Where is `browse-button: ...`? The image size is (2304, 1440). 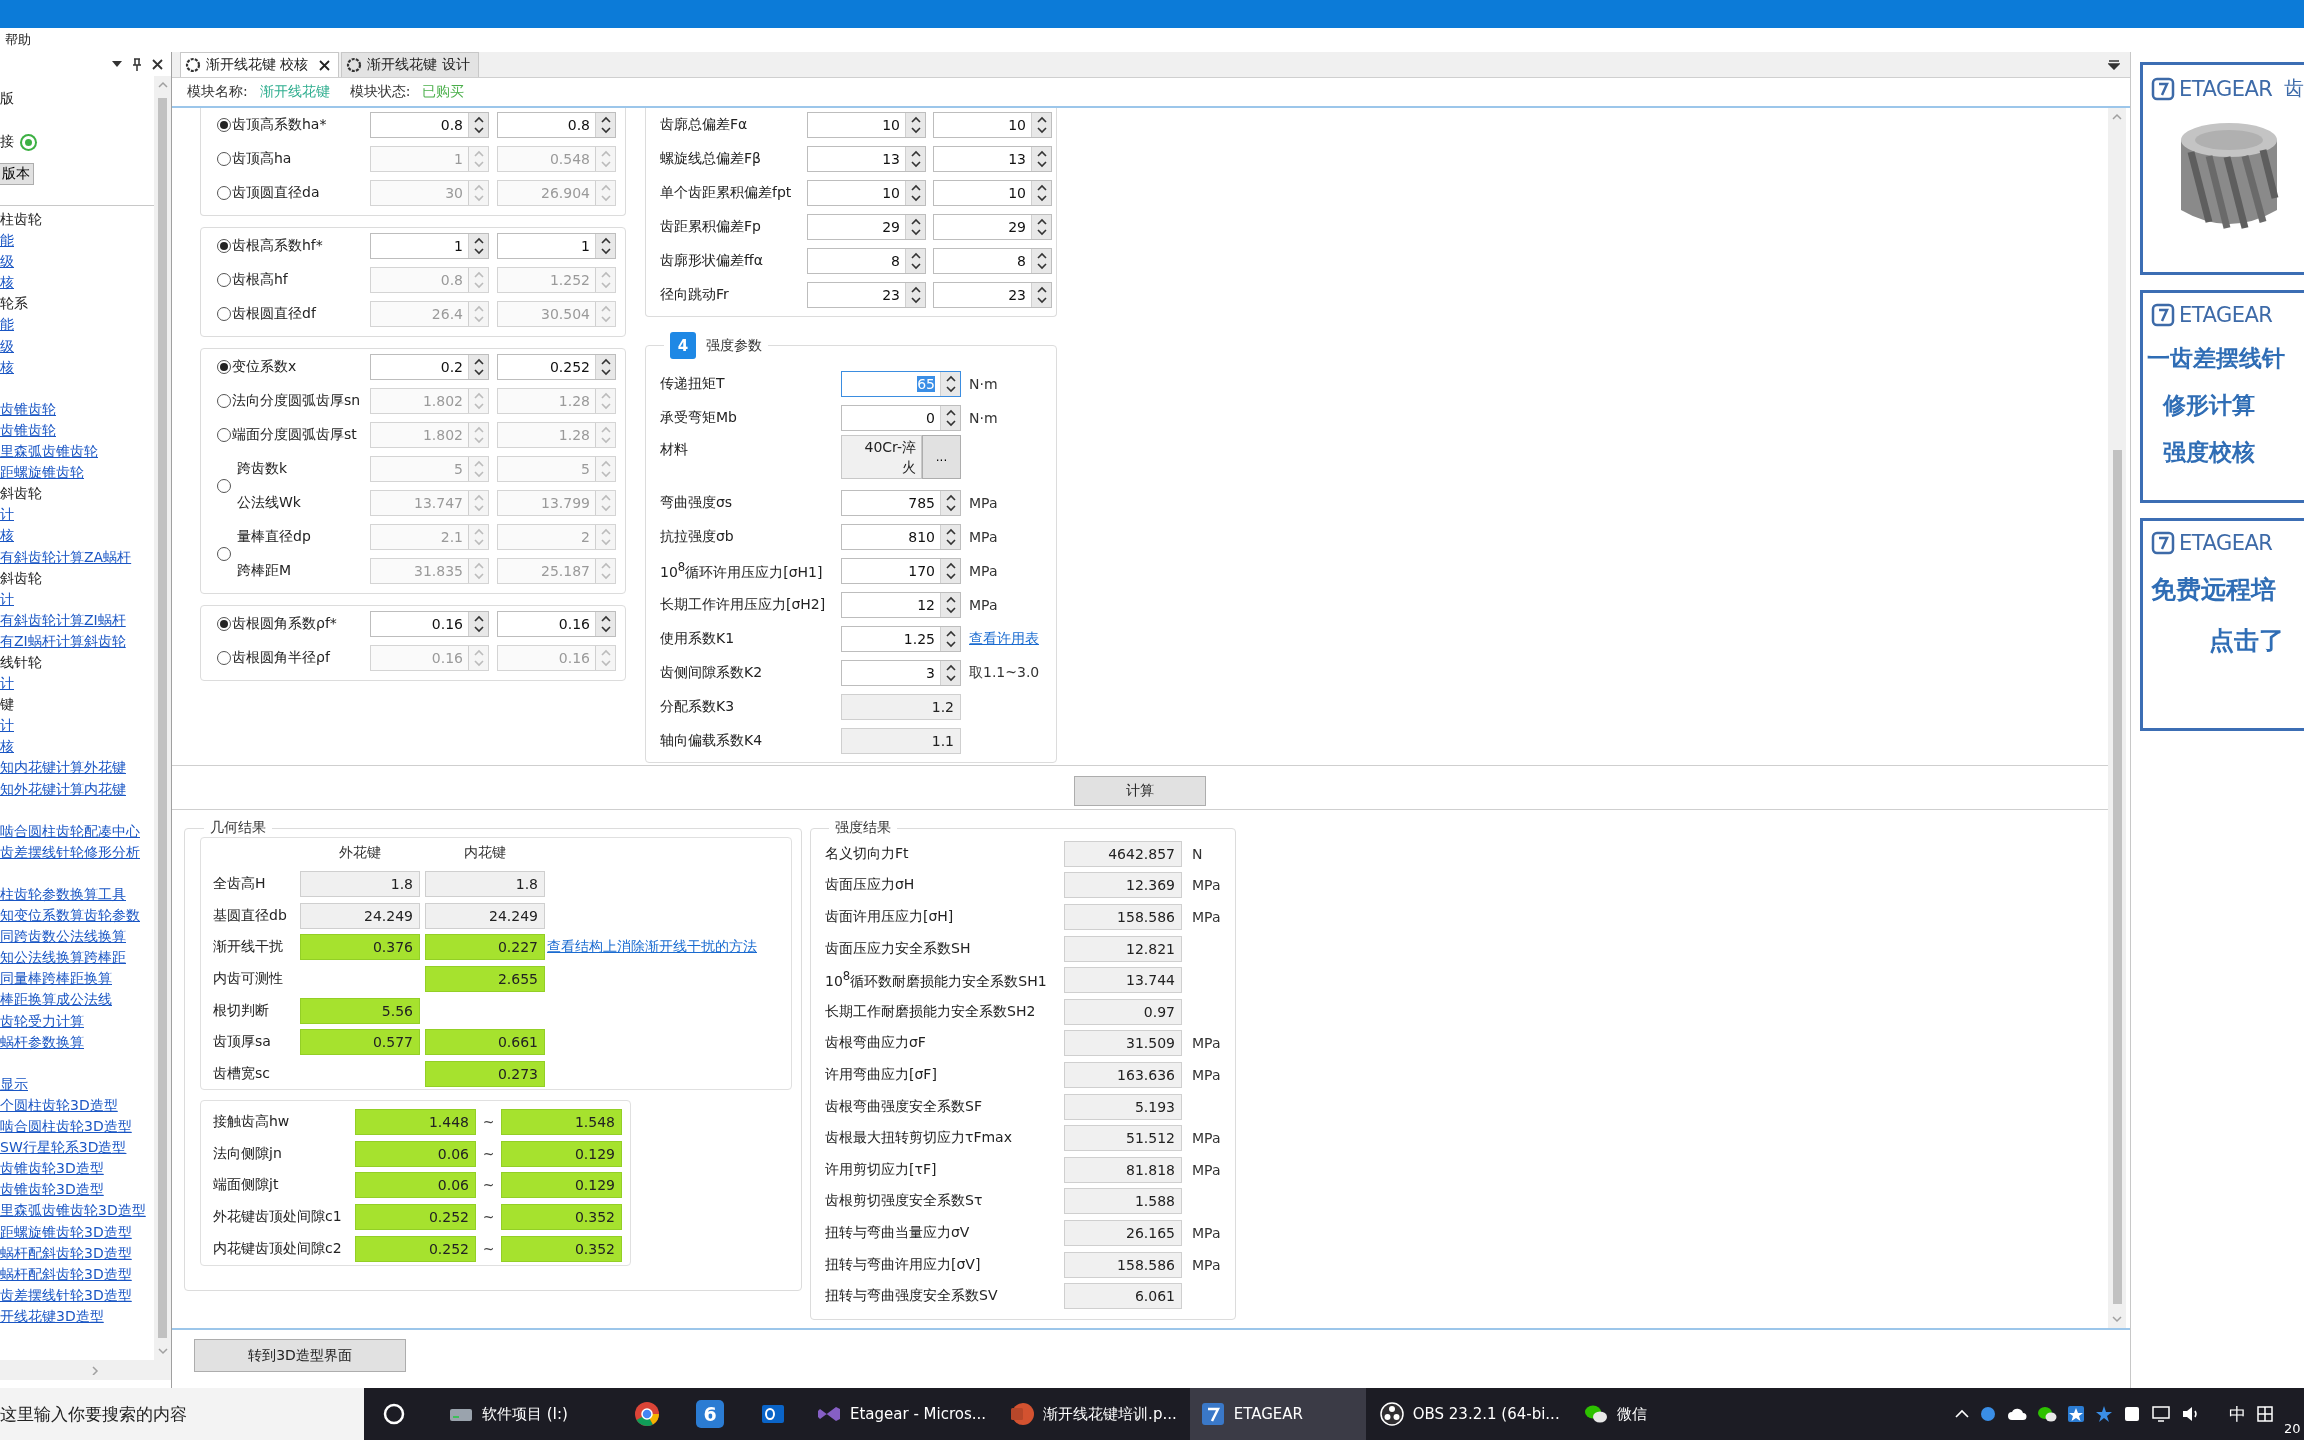 browse-button: ... is located at coordinates (941, 457).